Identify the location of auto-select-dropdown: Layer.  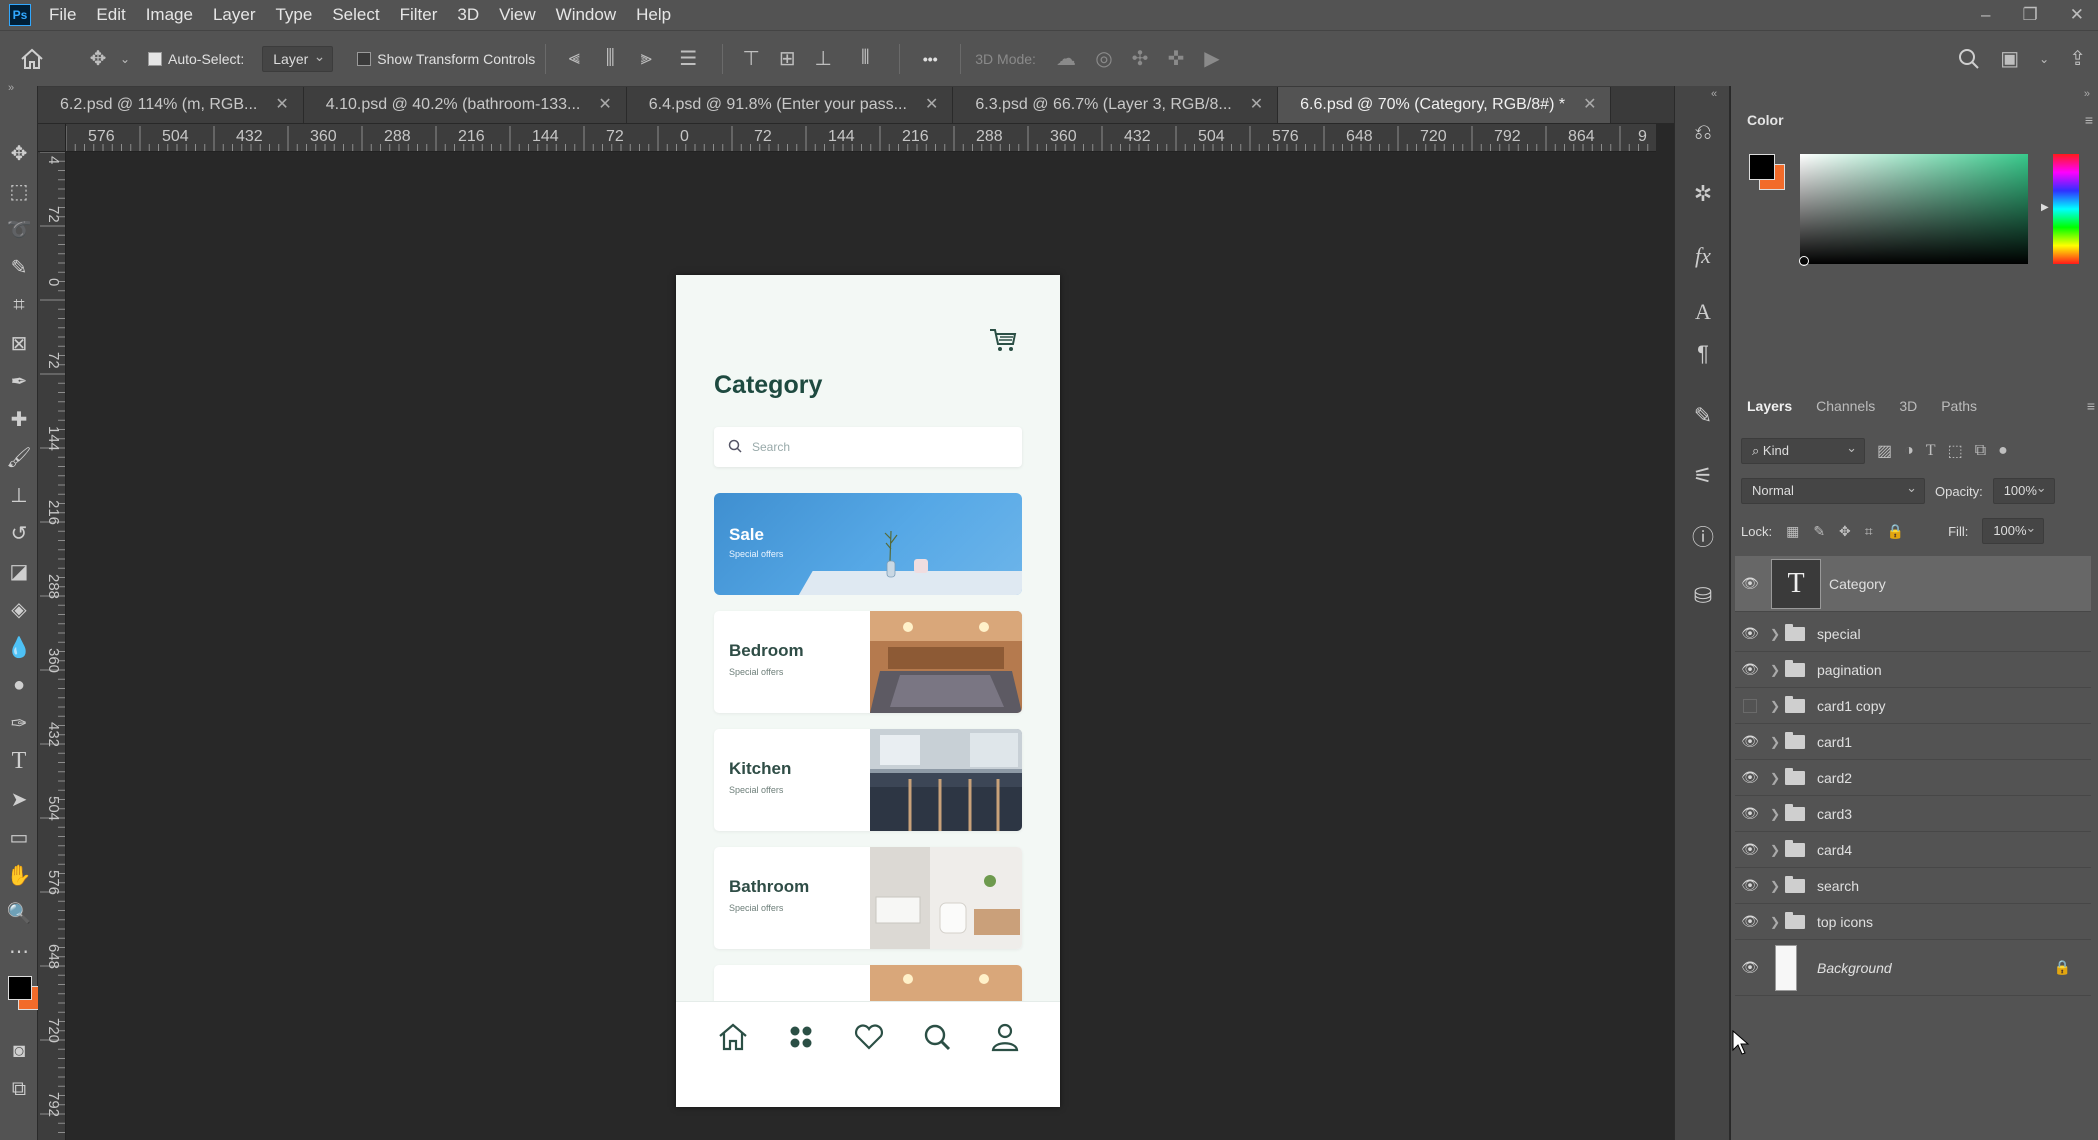
(298, 58).